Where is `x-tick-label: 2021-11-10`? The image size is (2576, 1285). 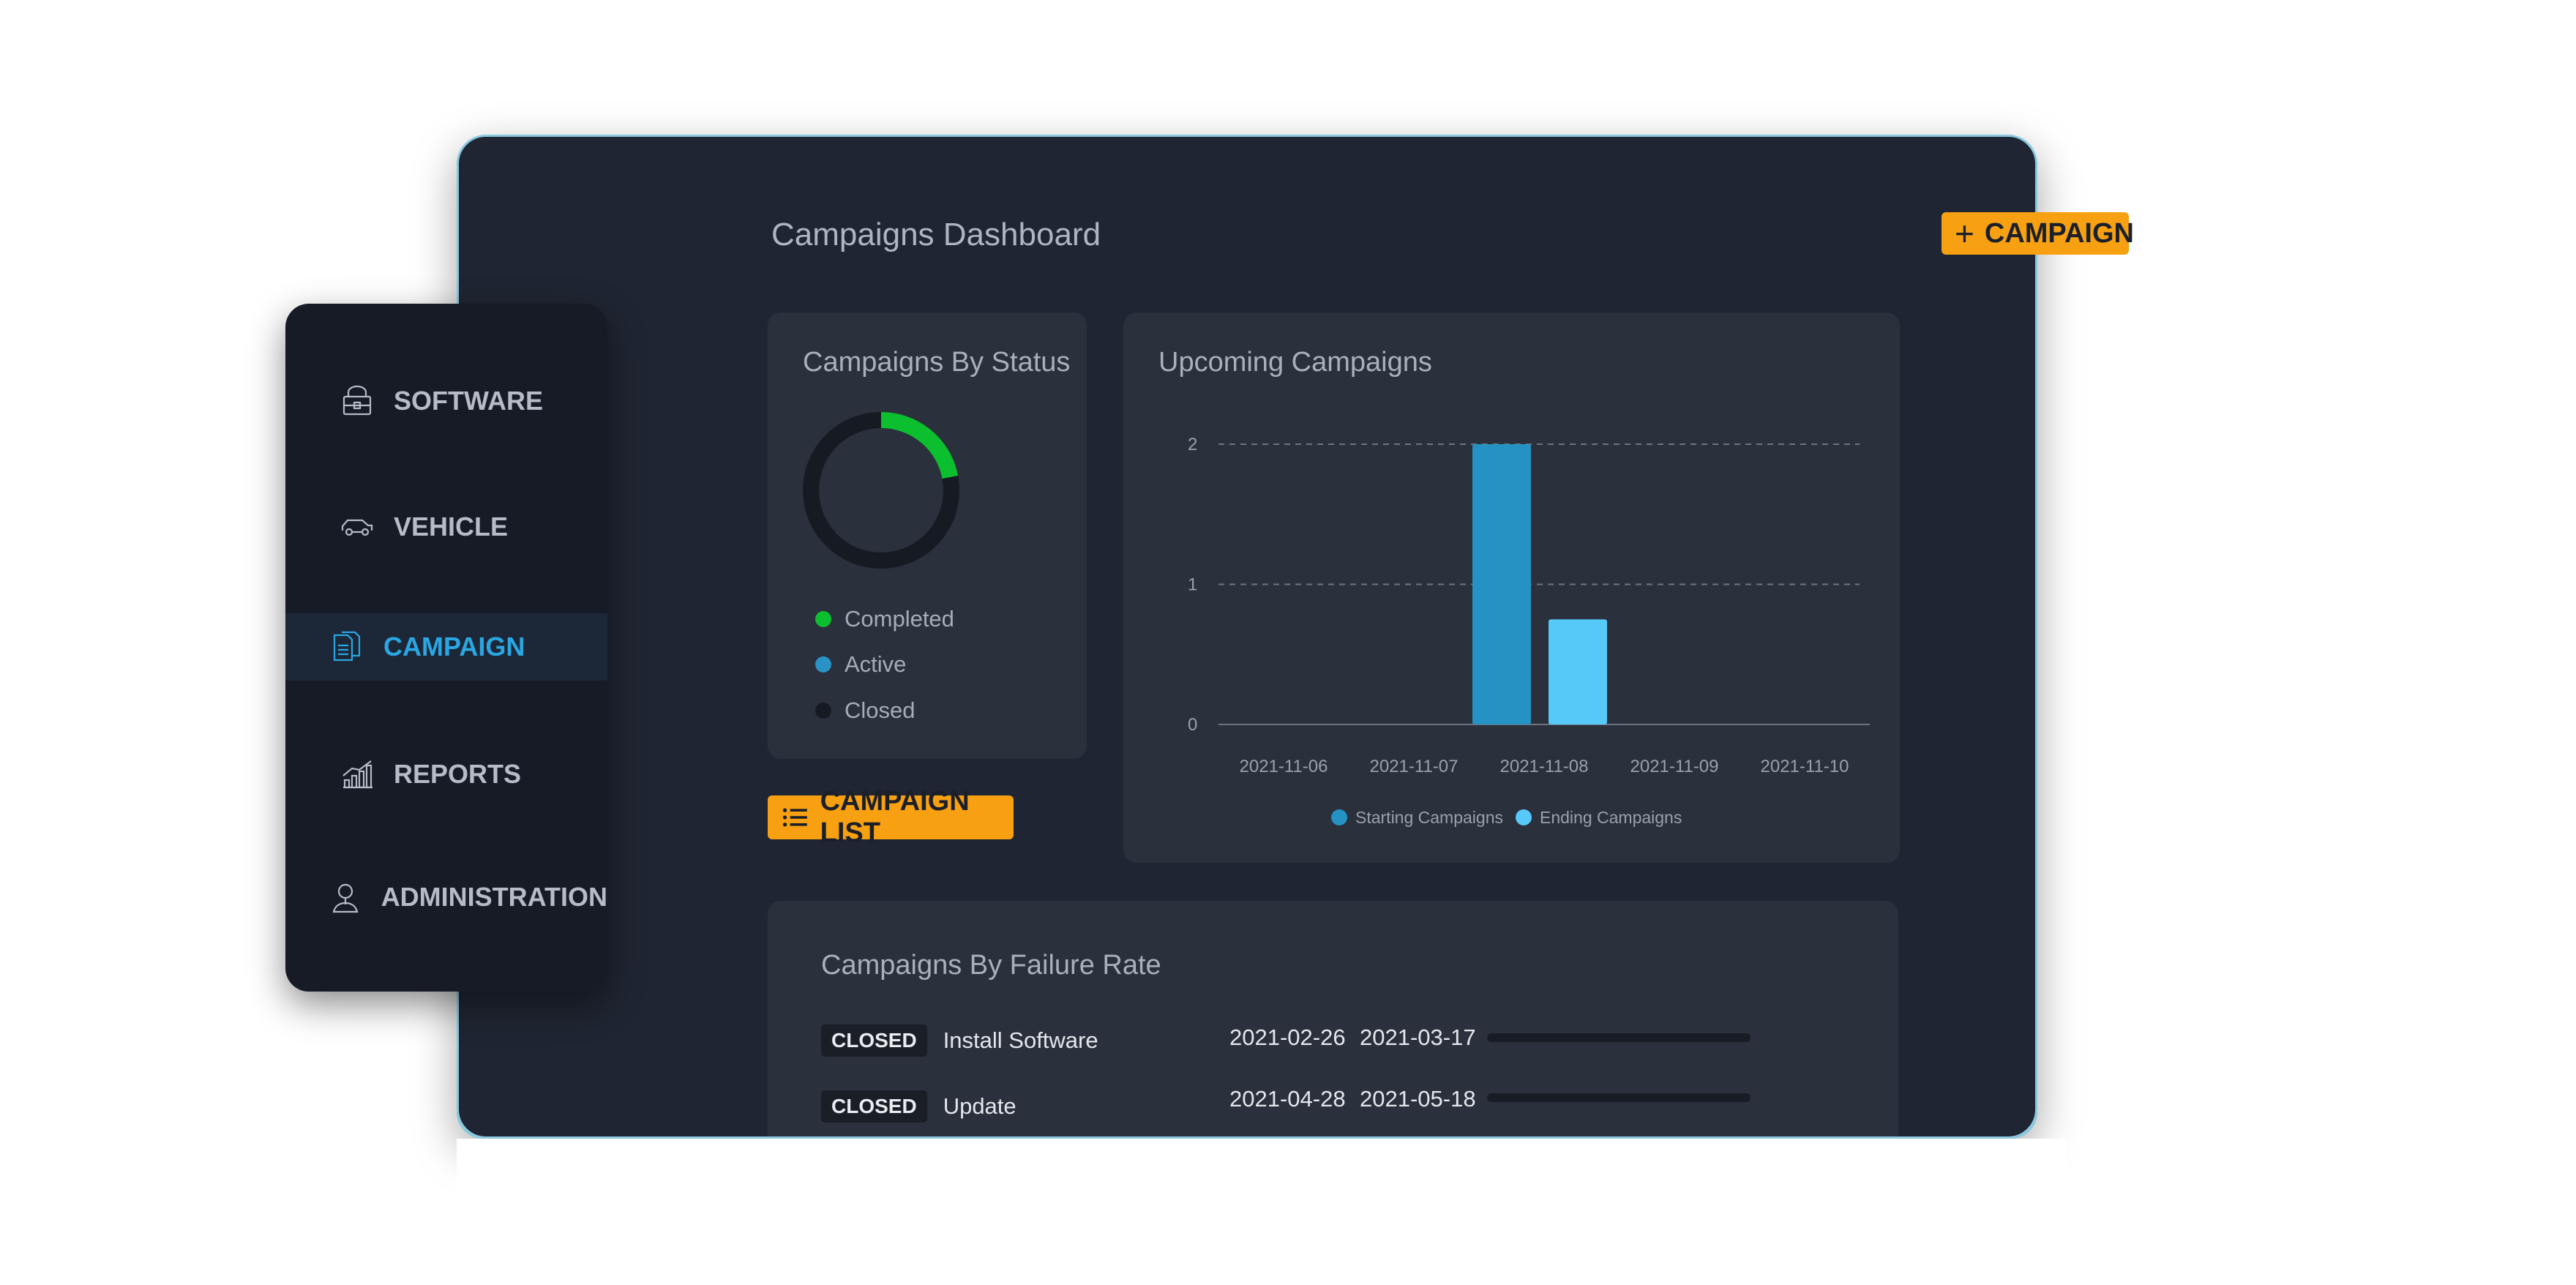
x-tick-label: 2021-11-10 is located at coordinates (1805, 766).